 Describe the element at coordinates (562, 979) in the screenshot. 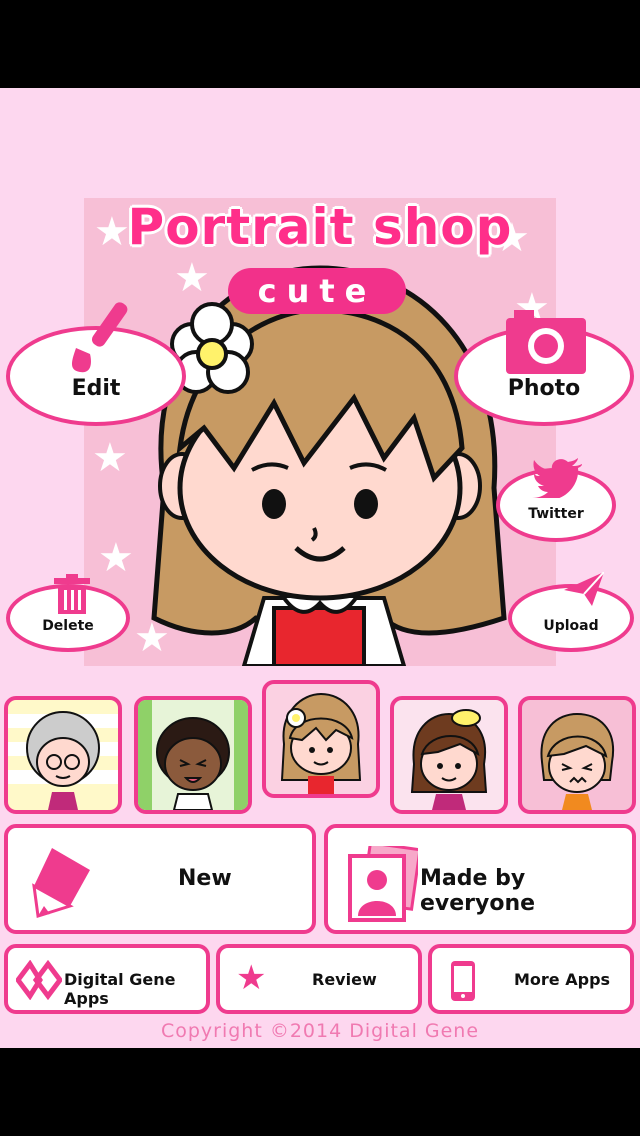

I see `more-apps-label: More Apps` at that location.